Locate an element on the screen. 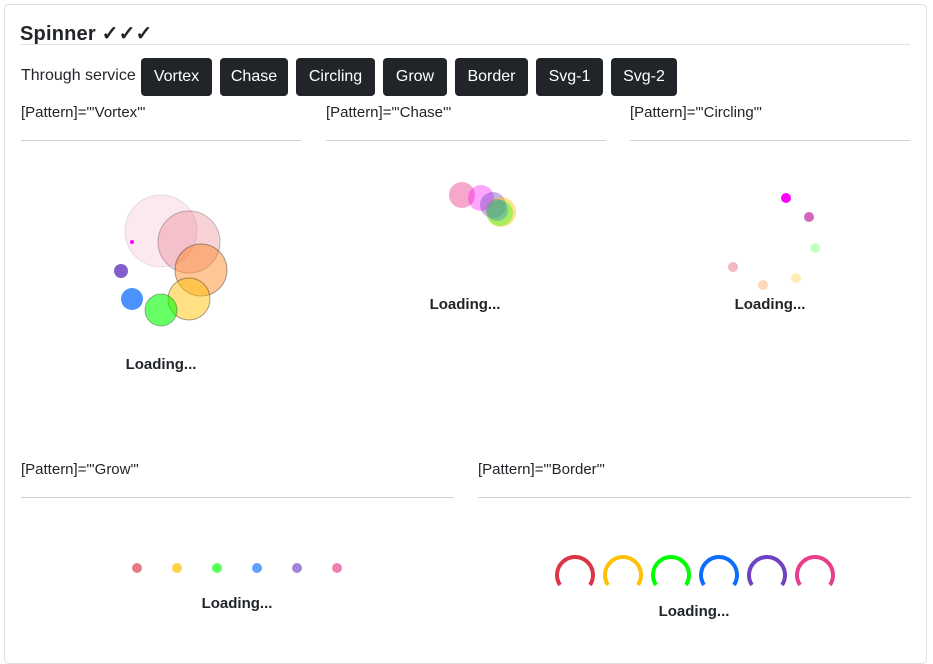  circling-button: Circling is located at coordinates (335, 77).